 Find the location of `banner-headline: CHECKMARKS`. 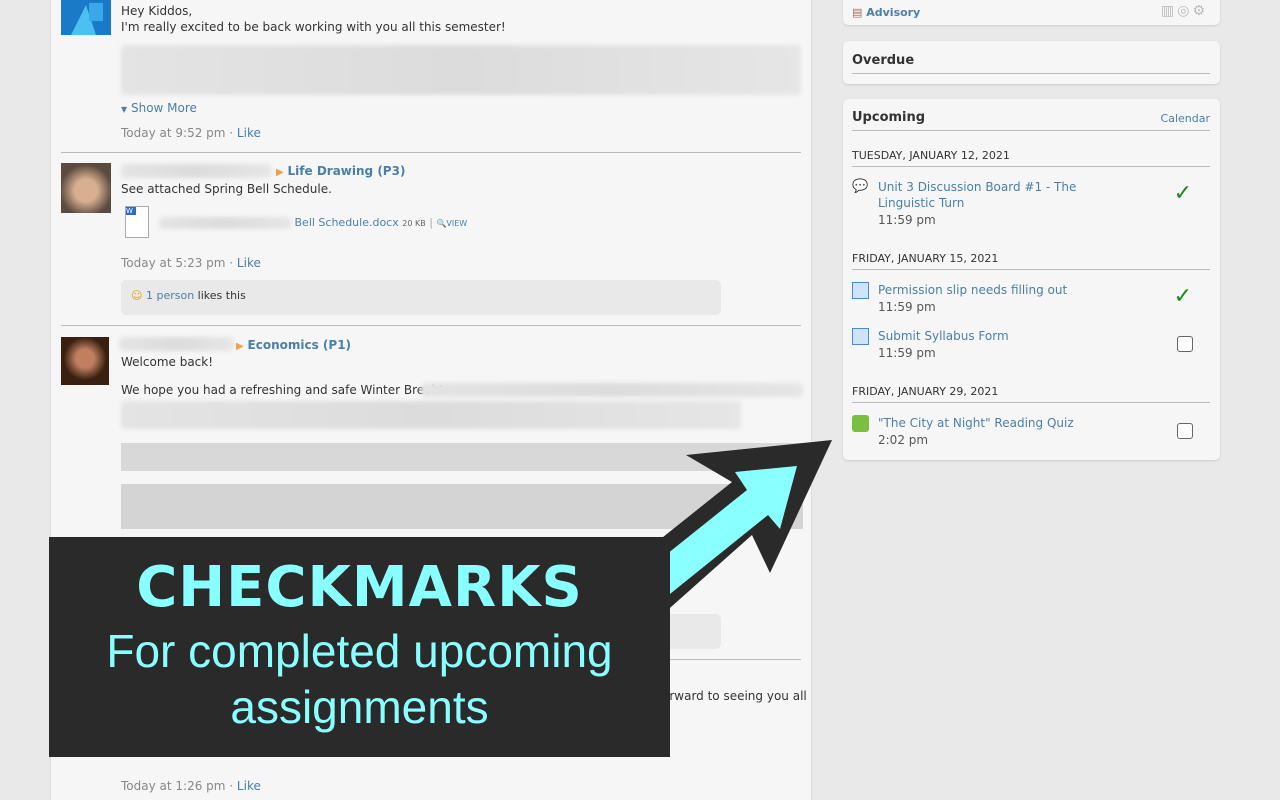

banner-headline: CHECKMARKS is located at coordinates (359, 587).